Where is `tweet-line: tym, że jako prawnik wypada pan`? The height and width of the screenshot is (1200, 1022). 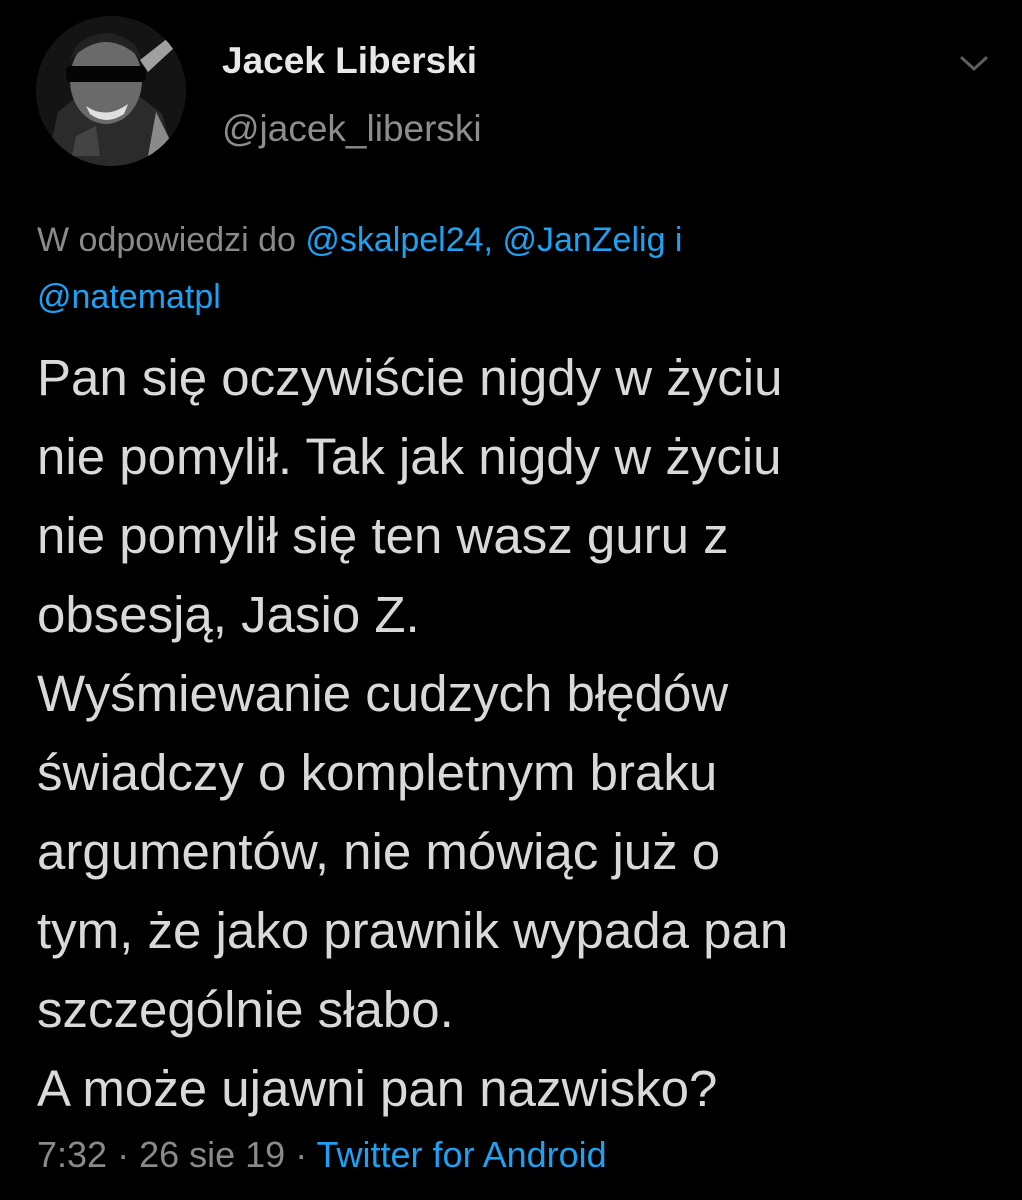
tweet-line: tym, że jako prawnik wypada pan is located at coordinates (413, 930).